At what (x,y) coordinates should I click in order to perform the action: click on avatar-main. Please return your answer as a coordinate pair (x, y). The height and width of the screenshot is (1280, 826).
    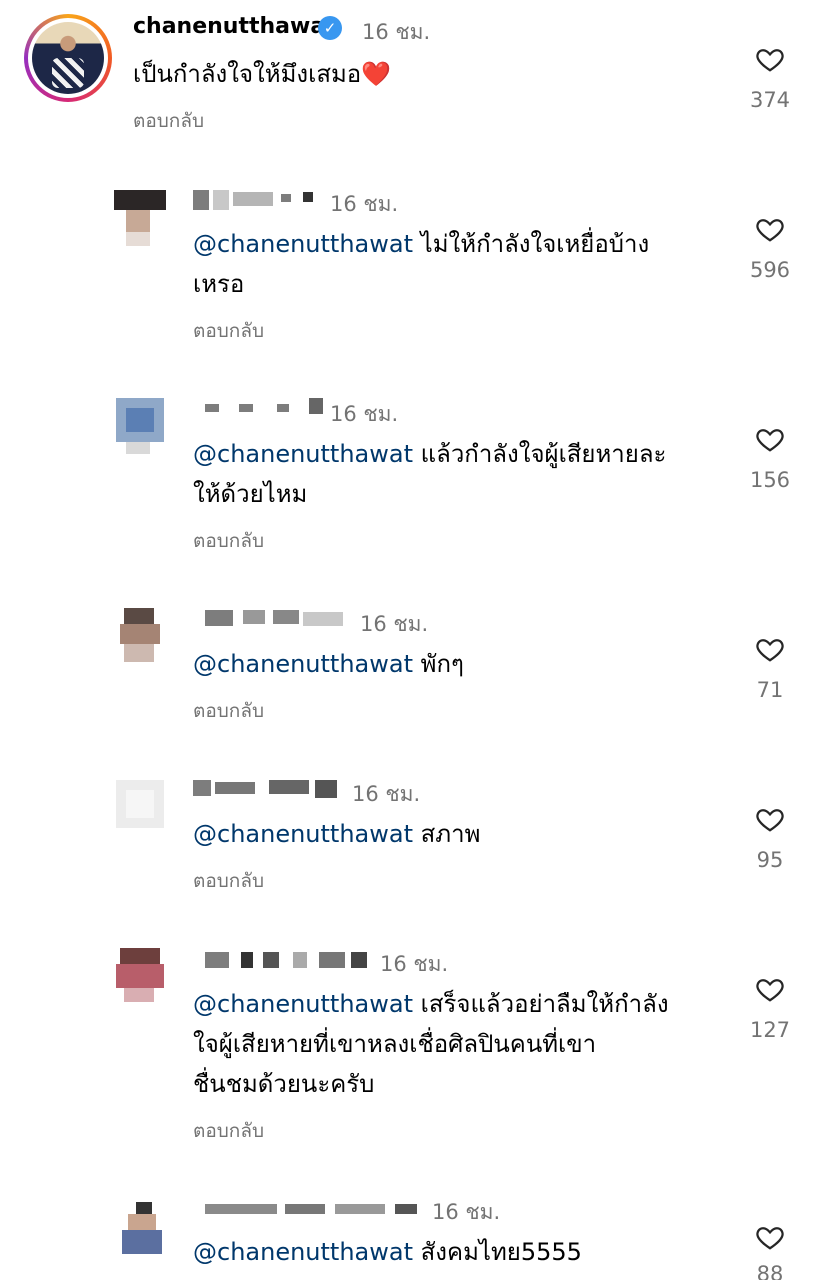
    Looking at the image, I should click on (68, 58).